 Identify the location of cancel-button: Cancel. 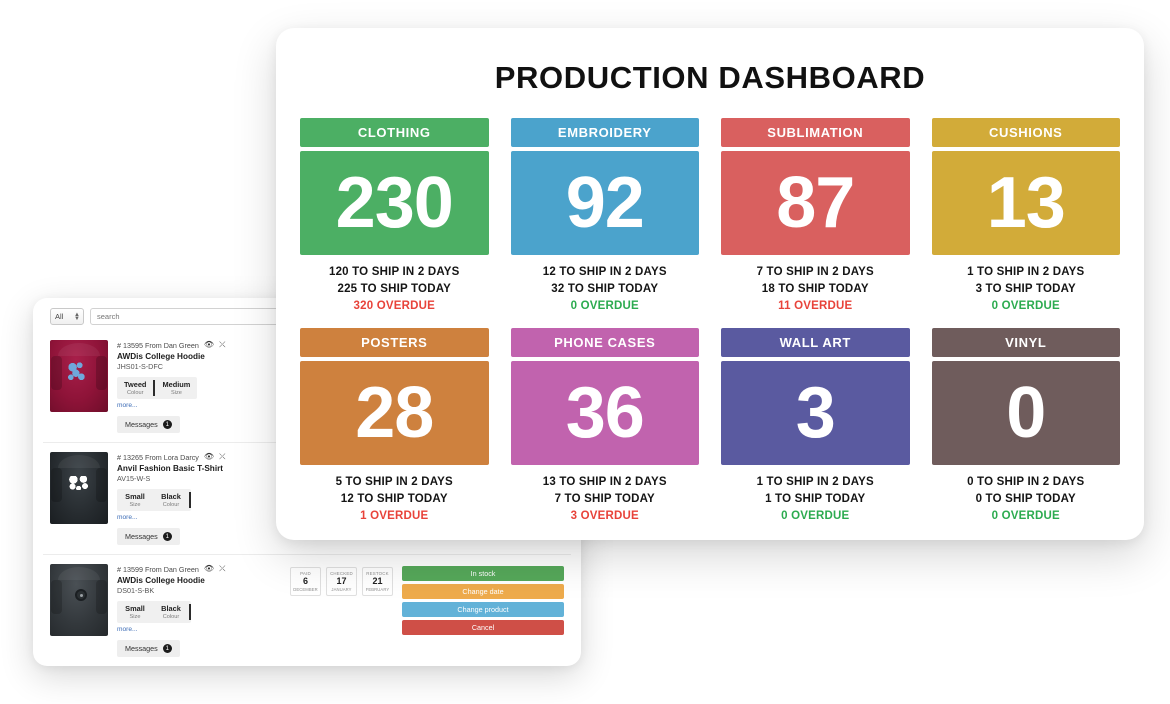
(483, 627).